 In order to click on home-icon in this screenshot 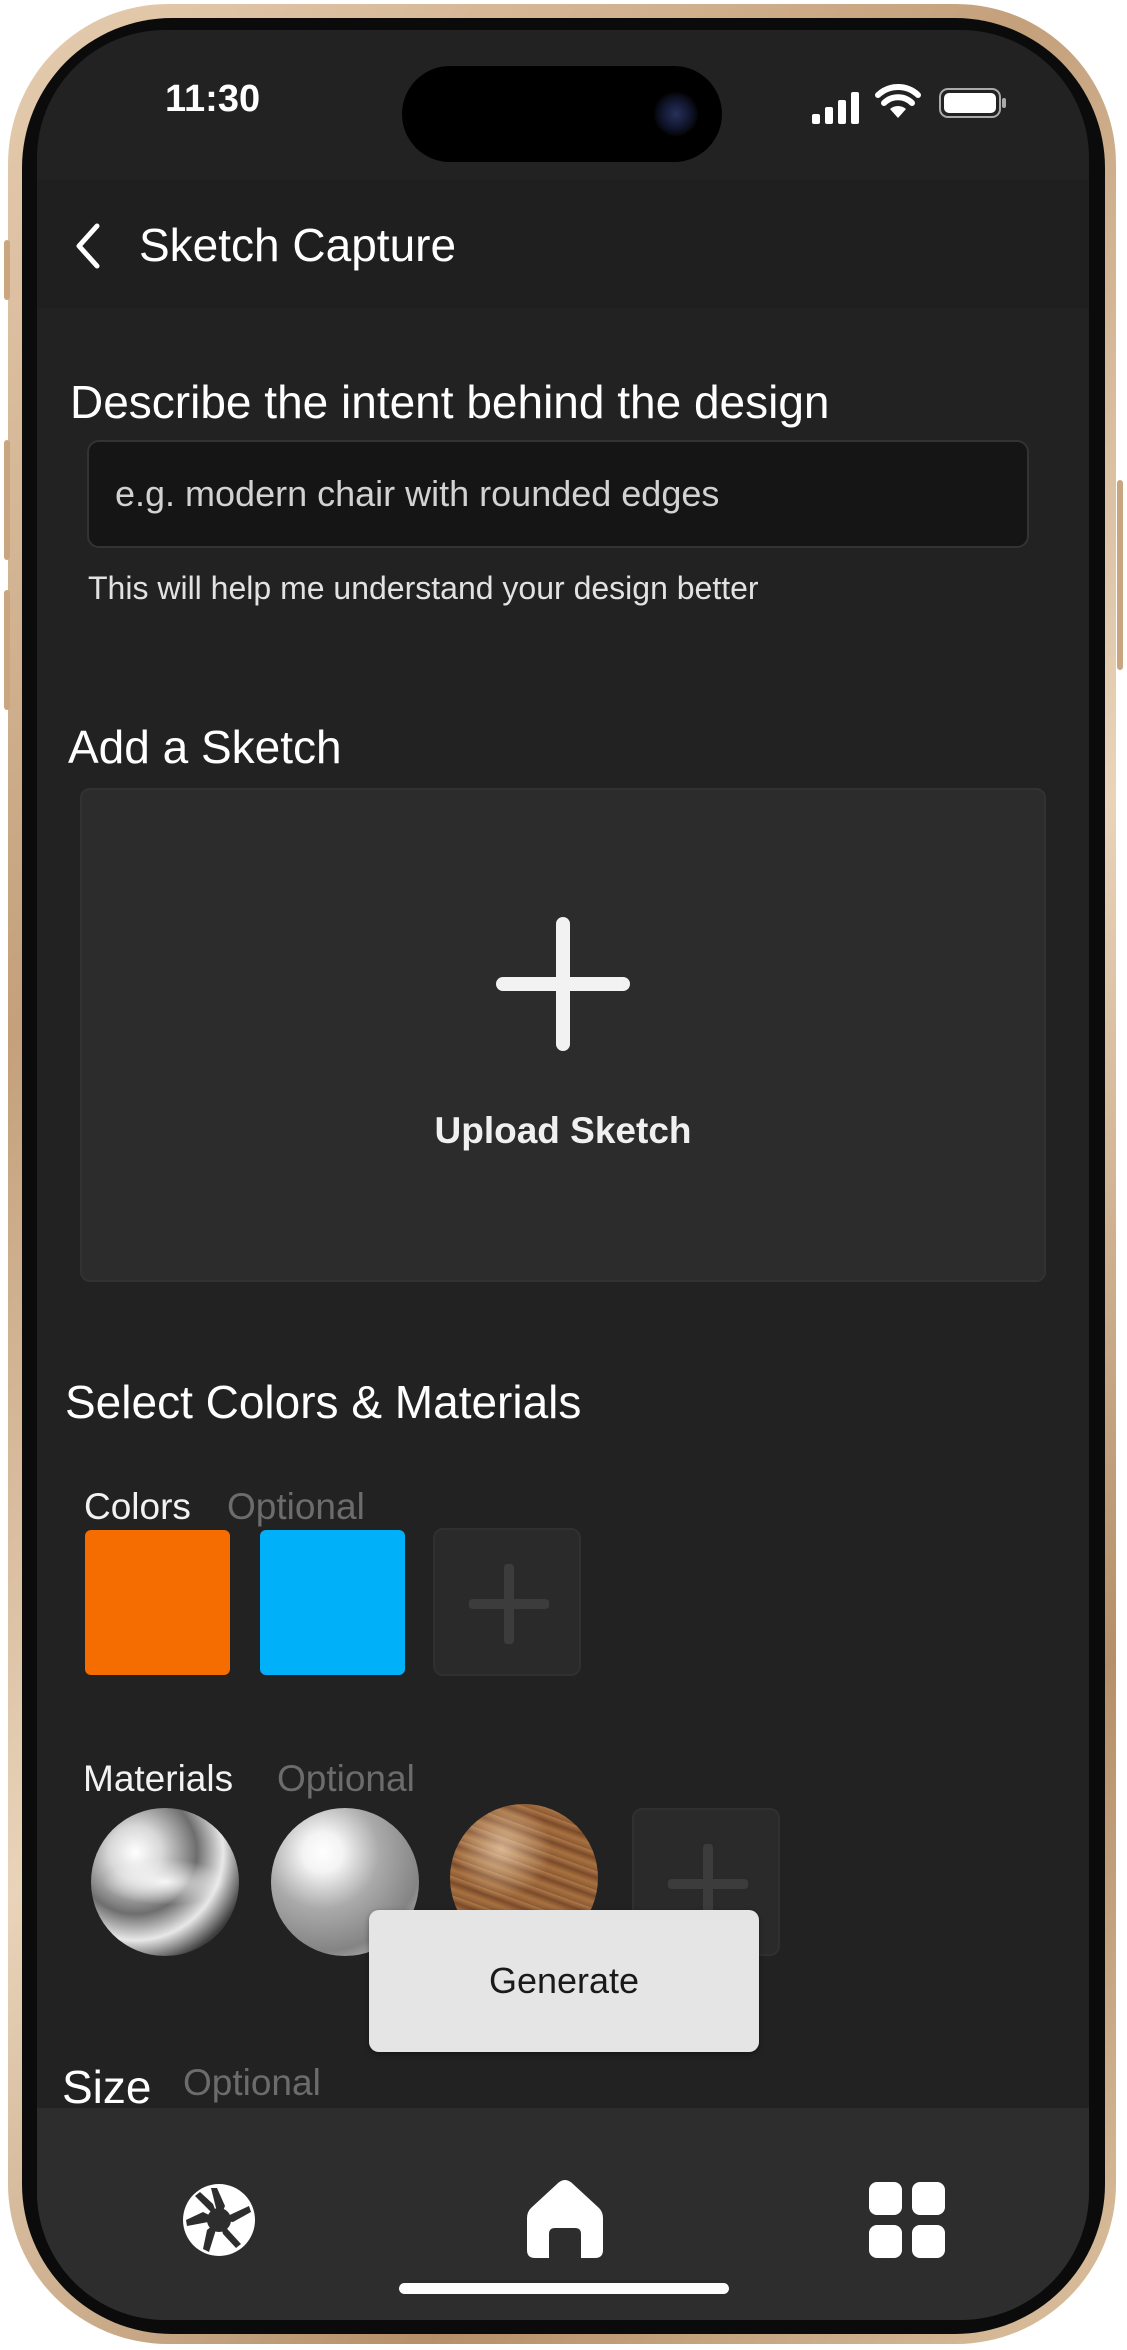, I will do `click(565, 2218)`.